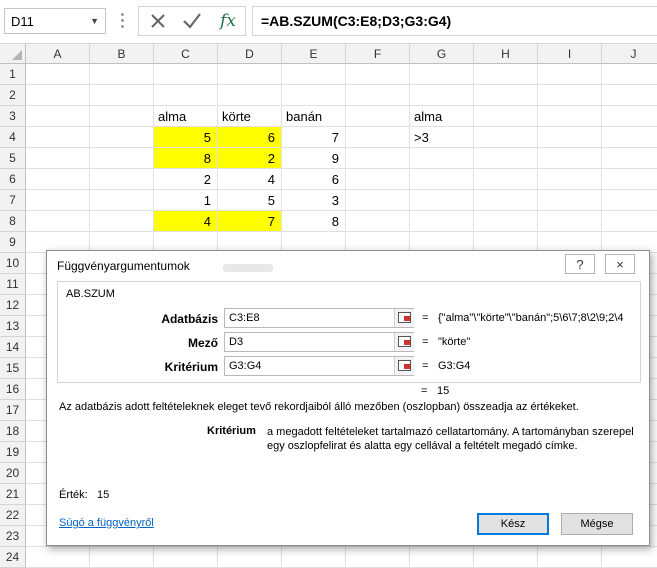  I want to click on cell-h1, so click(506, 74).